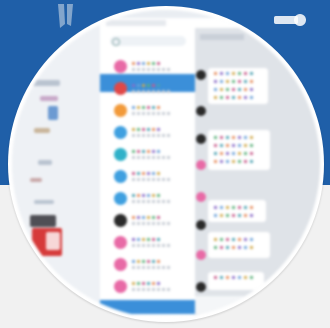 The width and height of the screenshot is (330, 328). I want to click on bottom-toolbar, so click(147, 307).